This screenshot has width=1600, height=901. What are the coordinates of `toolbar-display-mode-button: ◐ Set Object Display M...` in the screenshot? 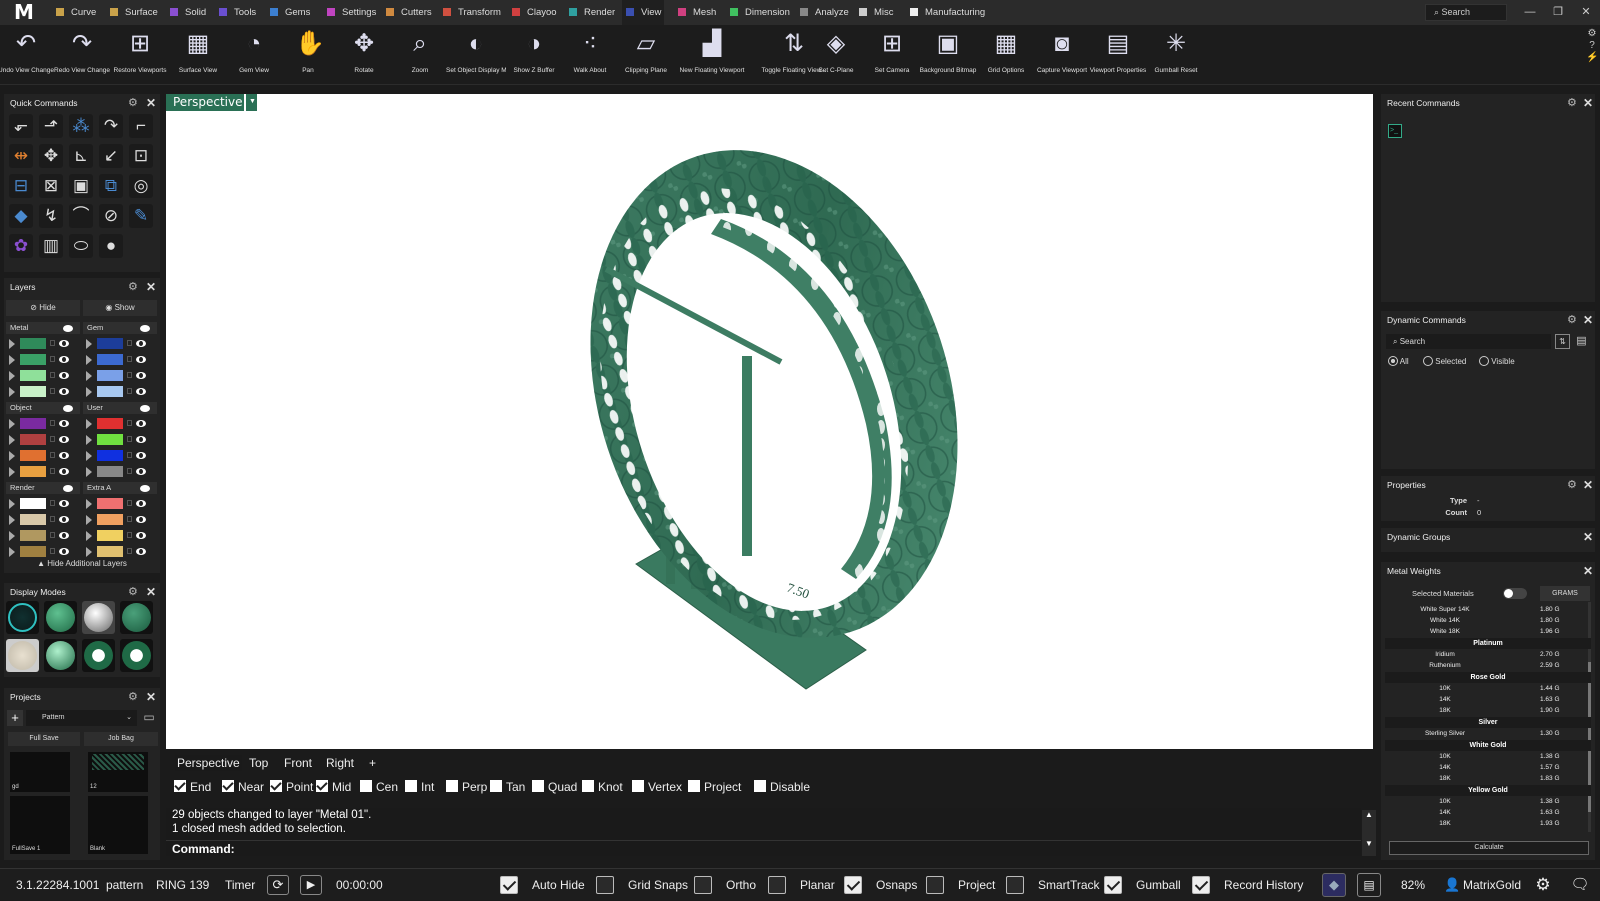 It's located at (476, 56).